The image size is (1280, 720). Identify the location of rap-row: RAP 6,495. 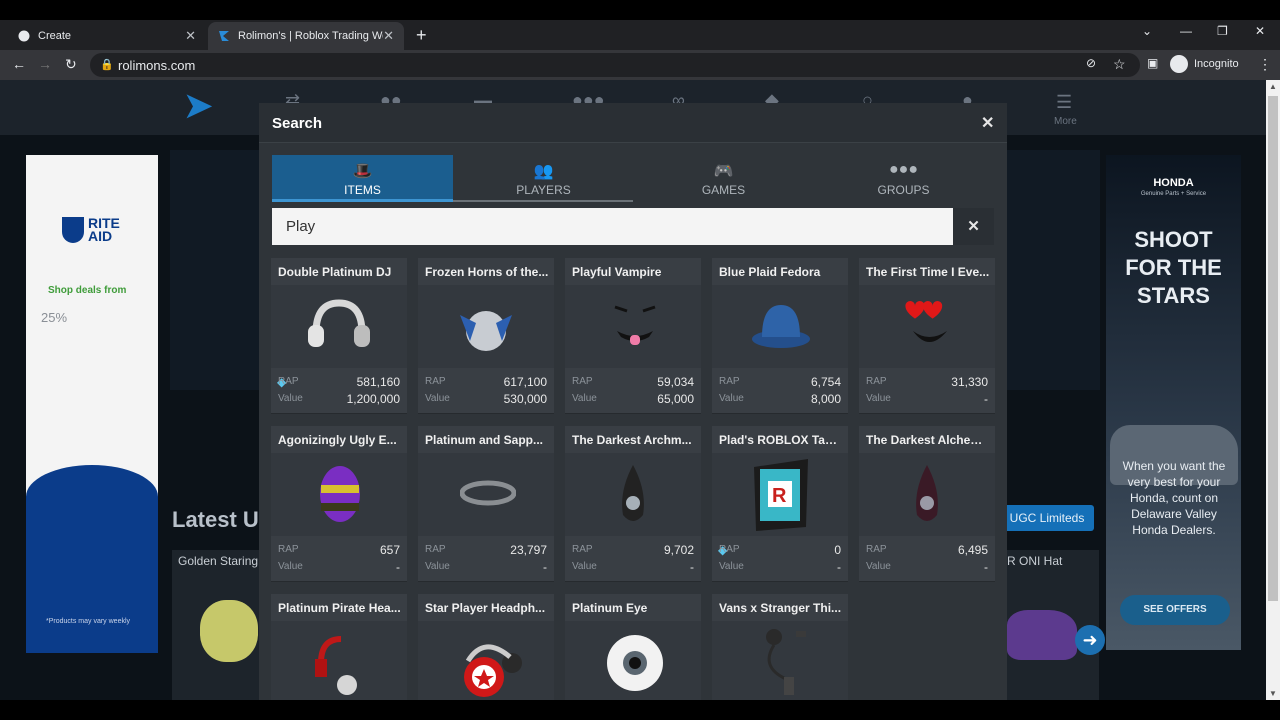
(927, 550).